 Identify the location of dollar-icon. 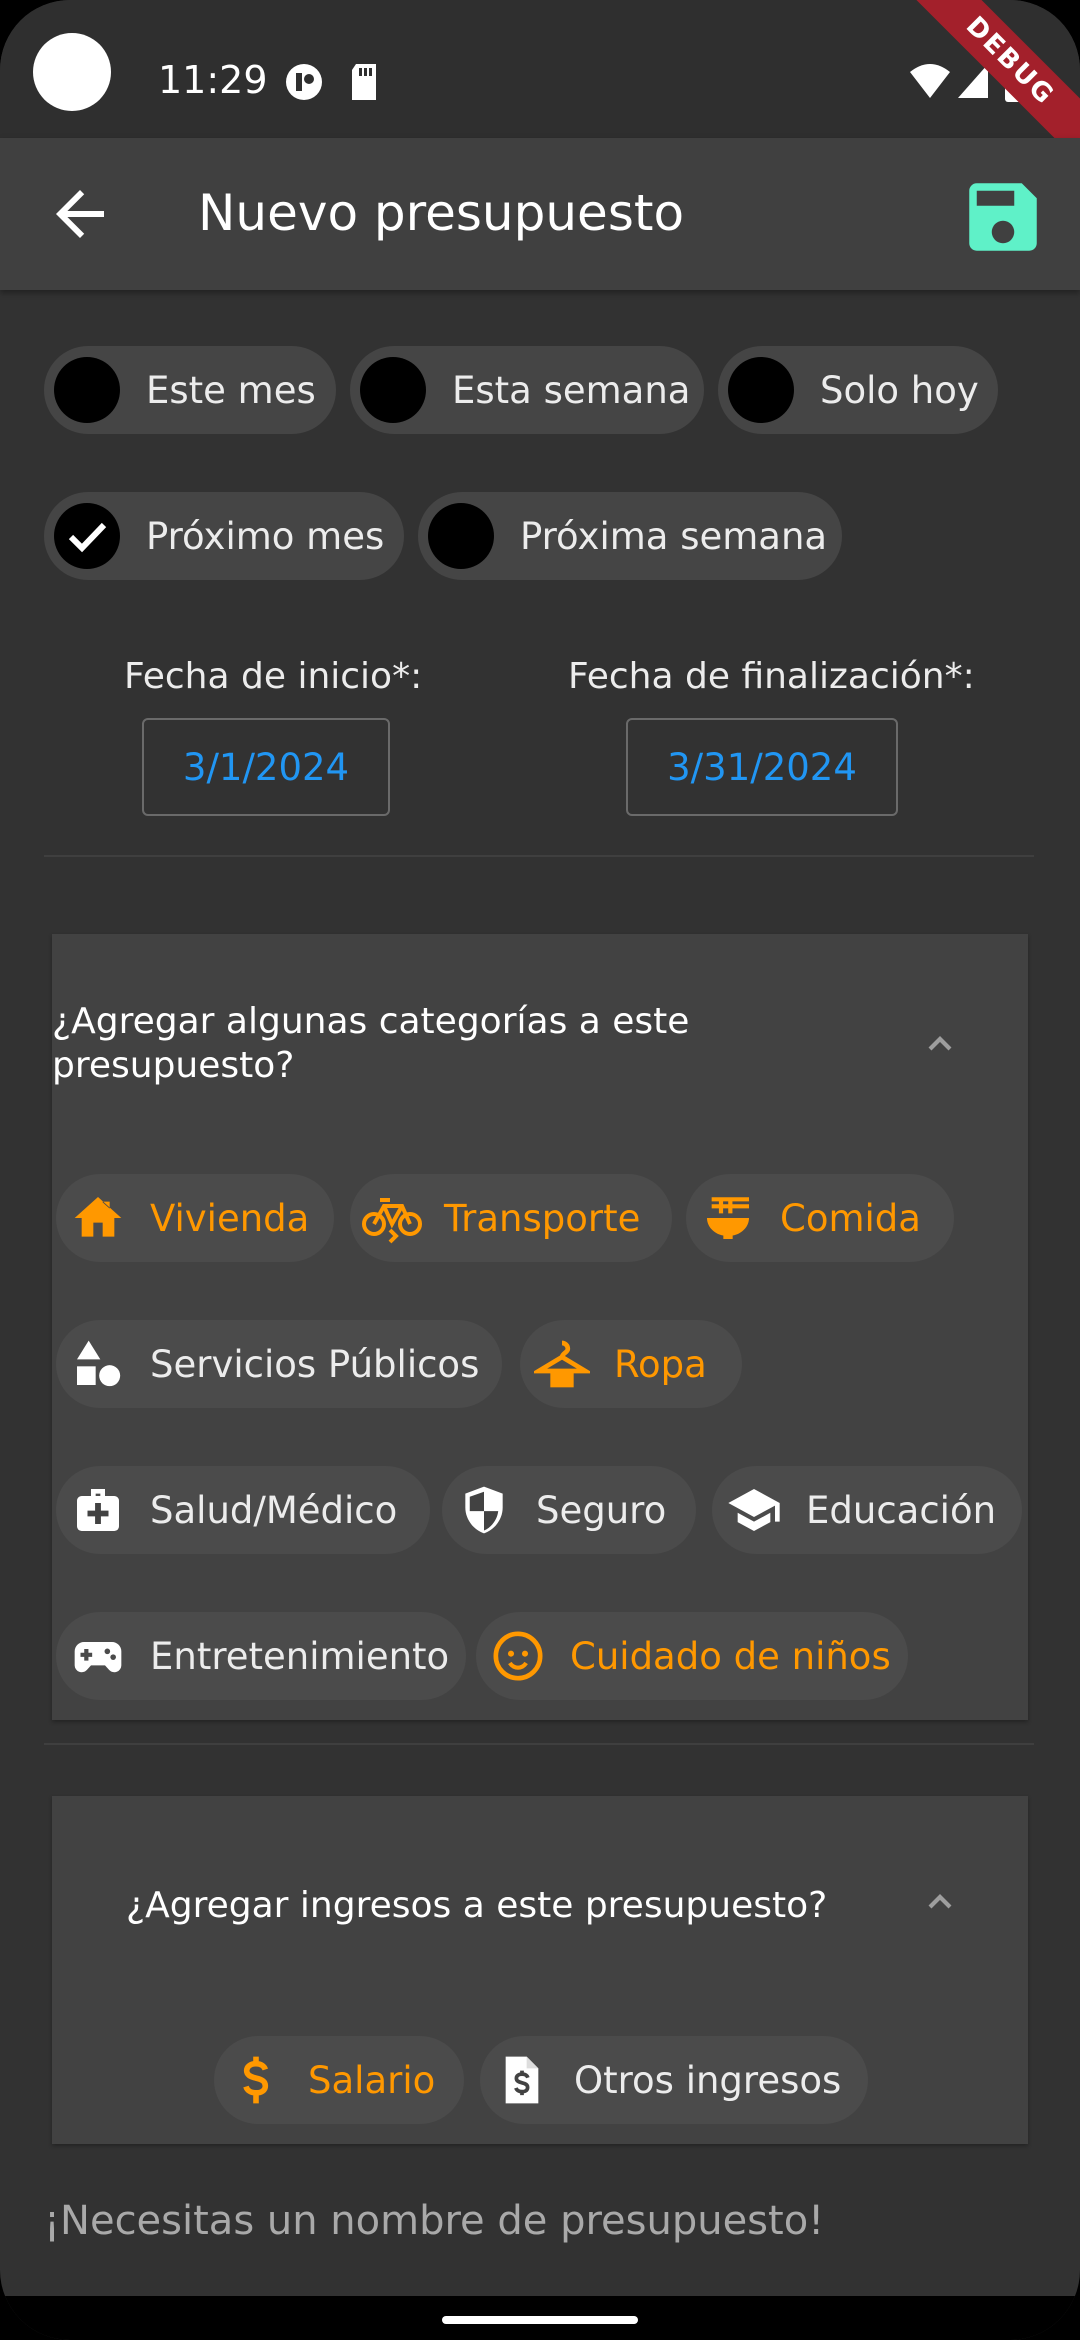
(256, 2080).